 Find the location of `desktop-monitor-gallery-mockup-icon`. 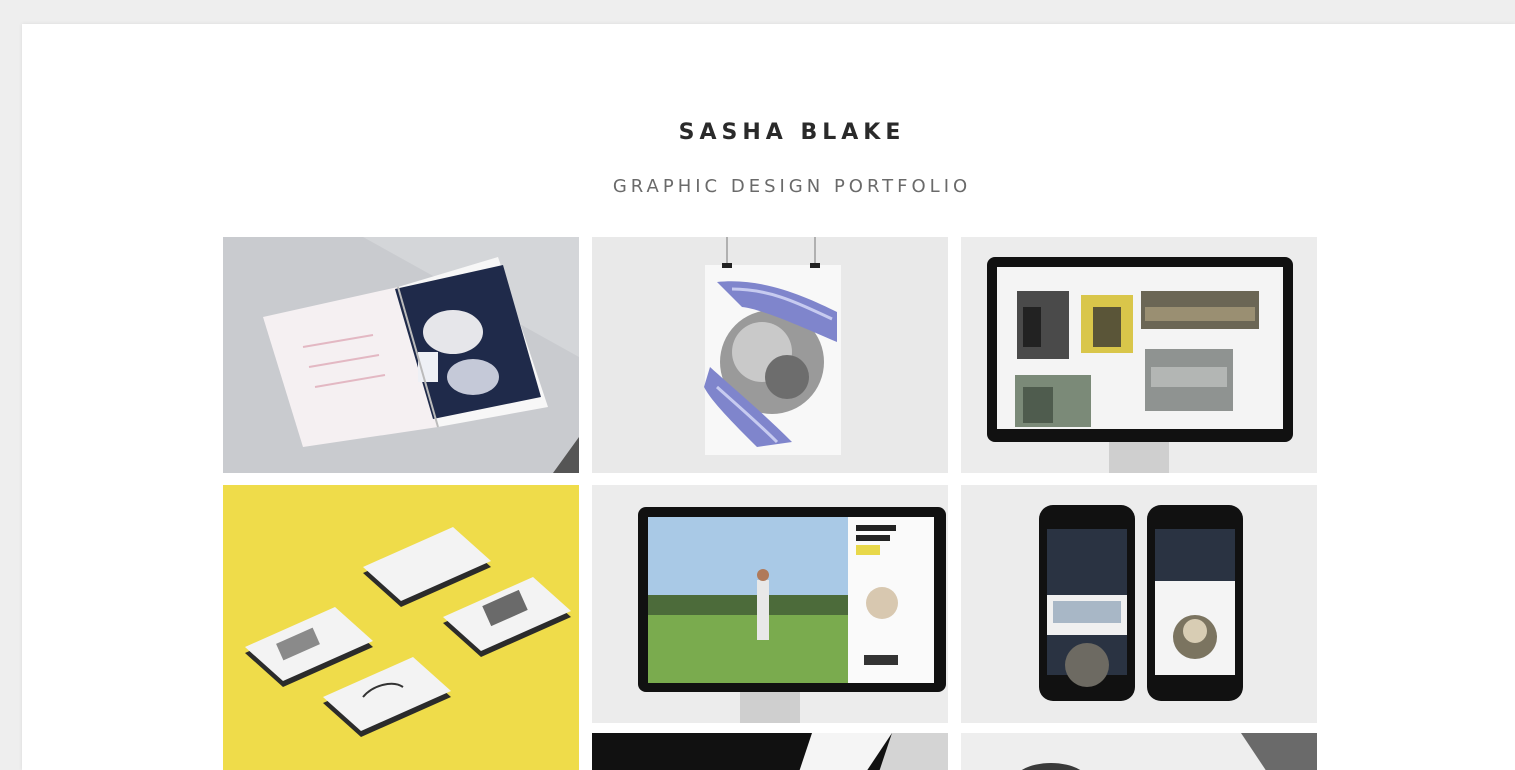

desktop-monitor-gallery-mockup-icon is located at coordinates (1140, 365).